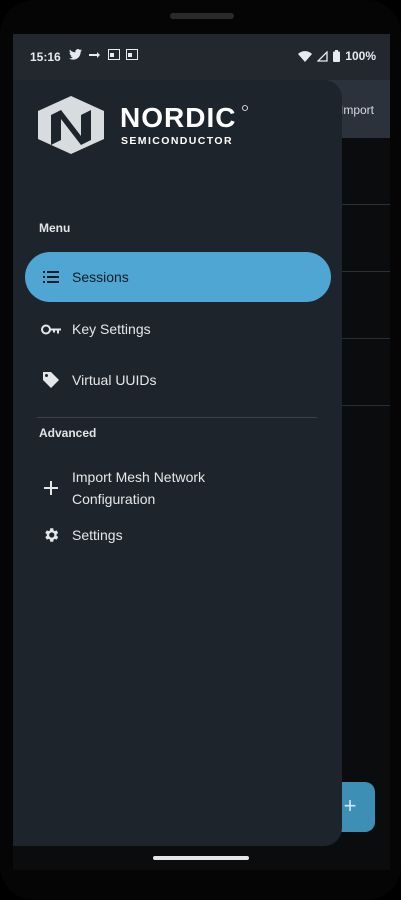  I want to click on media-icon, so click(114, 54).